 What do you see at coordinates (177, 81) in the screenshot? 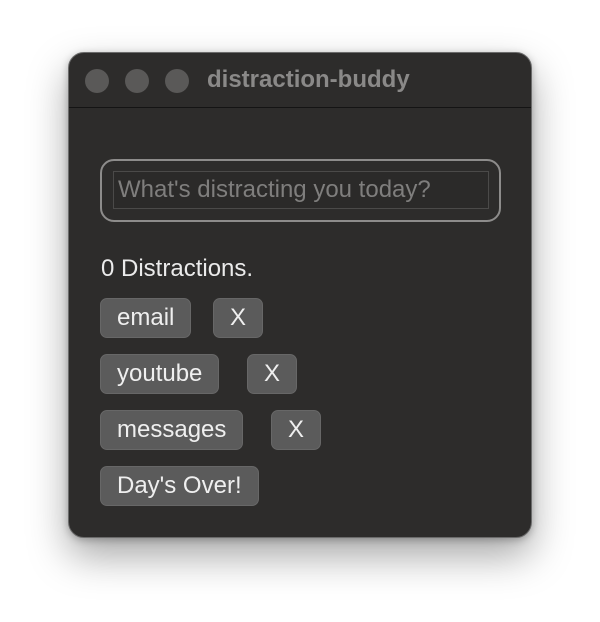
I see `zoom-window-button` at bounding box center [177, 81].